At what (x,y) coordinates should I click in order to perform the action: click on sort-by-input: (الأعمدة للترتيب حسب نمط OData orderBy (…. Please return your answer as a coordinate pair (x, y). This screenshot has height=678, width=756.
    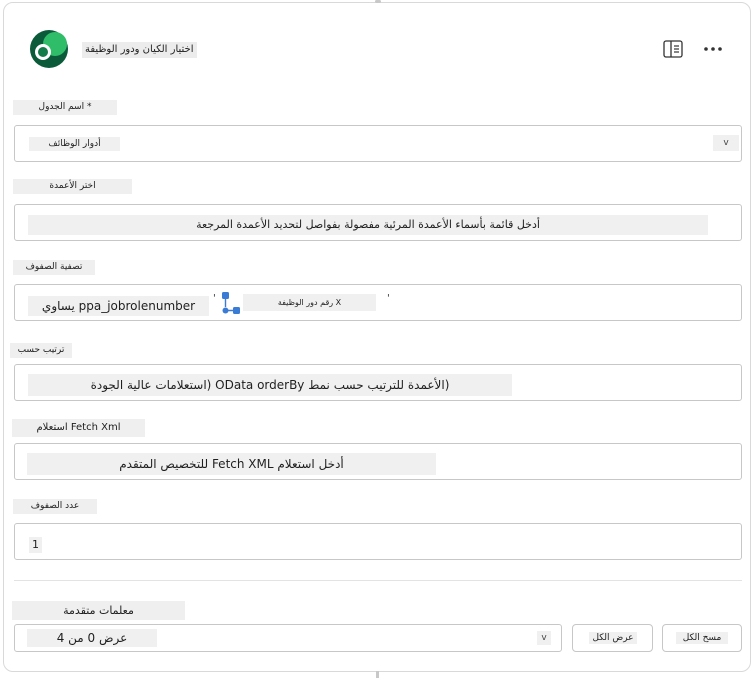
    Looking at the image, I should click on (378, 382).